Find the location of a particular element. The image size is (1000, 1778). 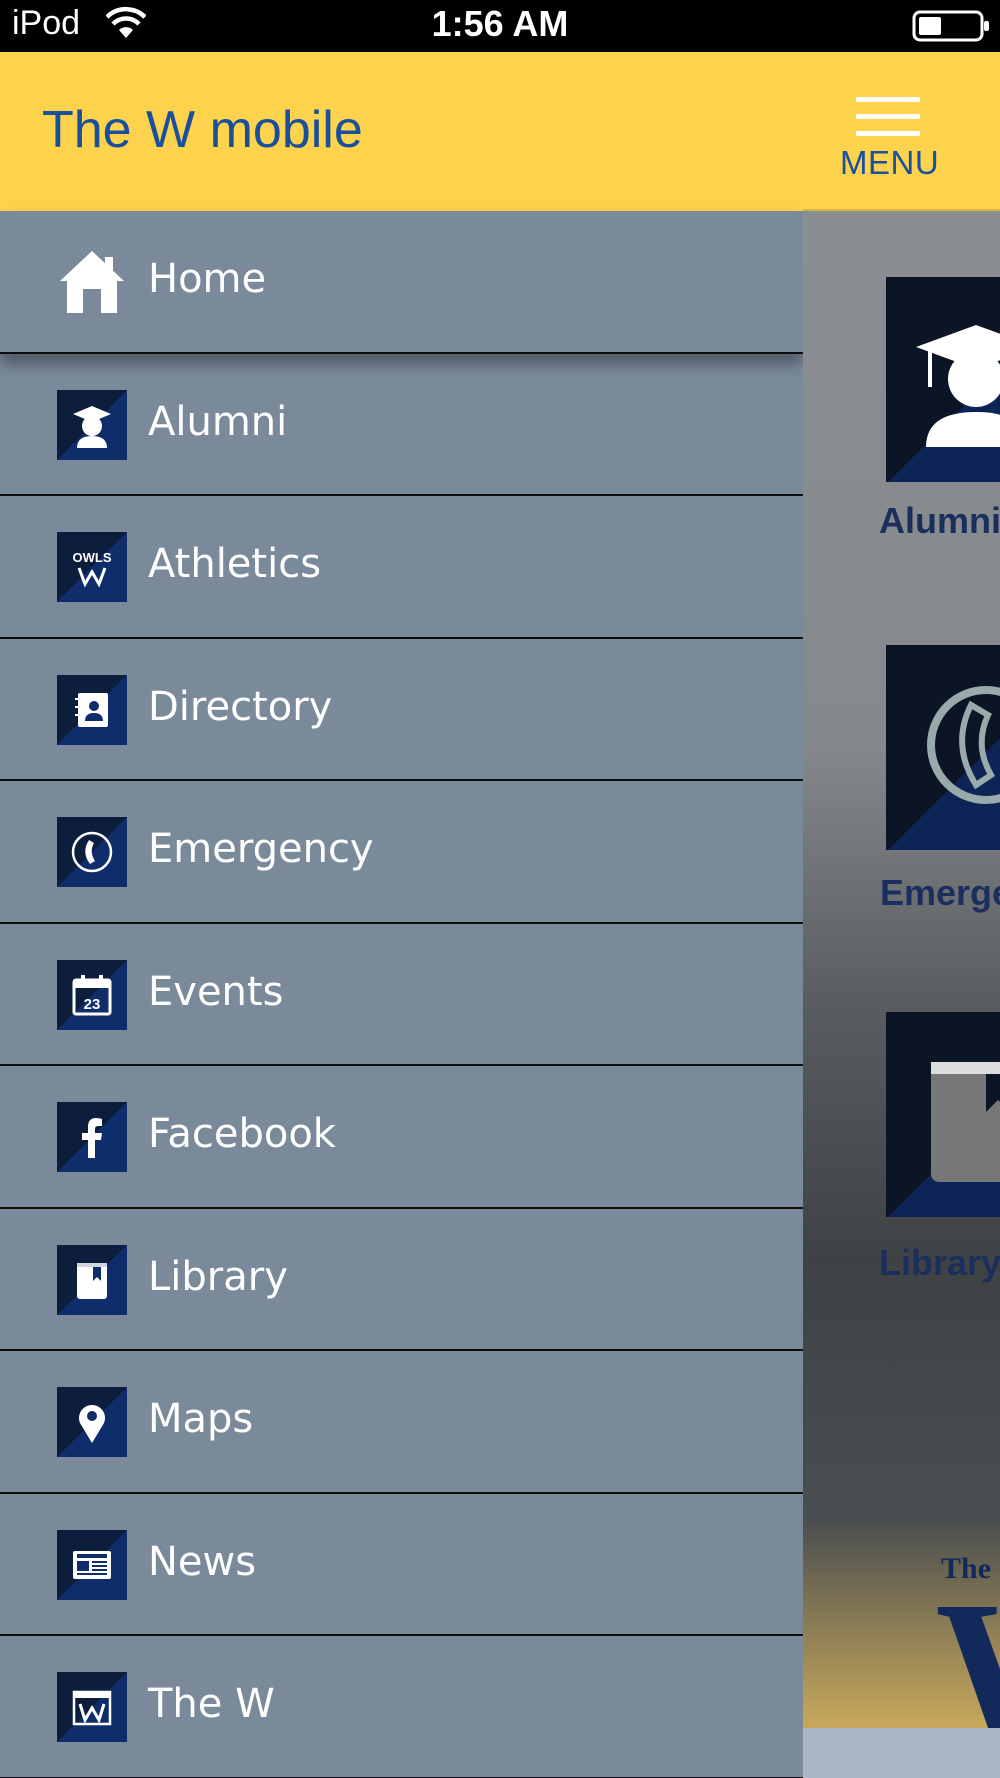

menu-item-directory: Directory is located at coordinates (401, 710).